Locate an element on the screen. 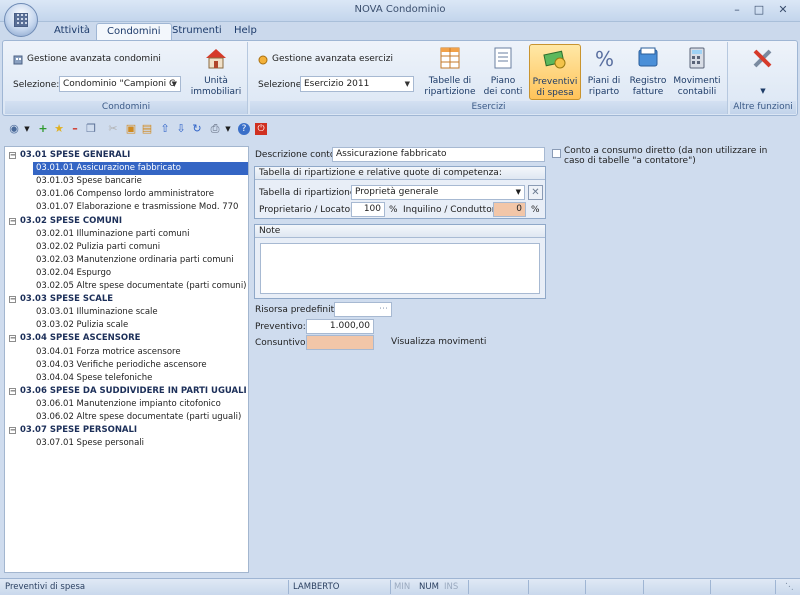 This screenshot has width=800, height=595. move-up-icon: ⇧ is located at coordinates (165, 129).